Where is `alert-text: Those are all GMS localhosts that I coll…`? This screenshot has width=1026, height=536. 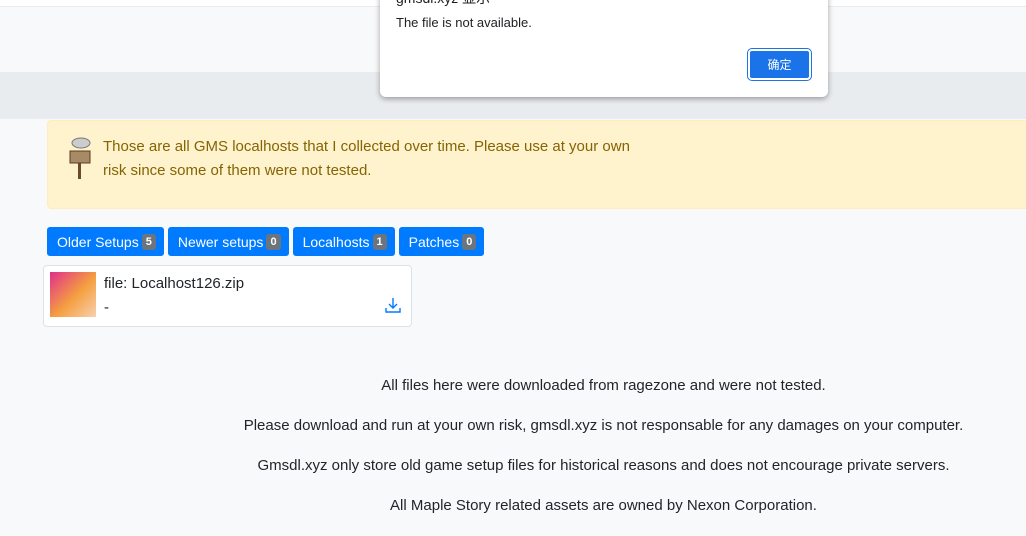 alert-text: Those are all GMS localhosts that I coll… is located at coordinates (366, 158).